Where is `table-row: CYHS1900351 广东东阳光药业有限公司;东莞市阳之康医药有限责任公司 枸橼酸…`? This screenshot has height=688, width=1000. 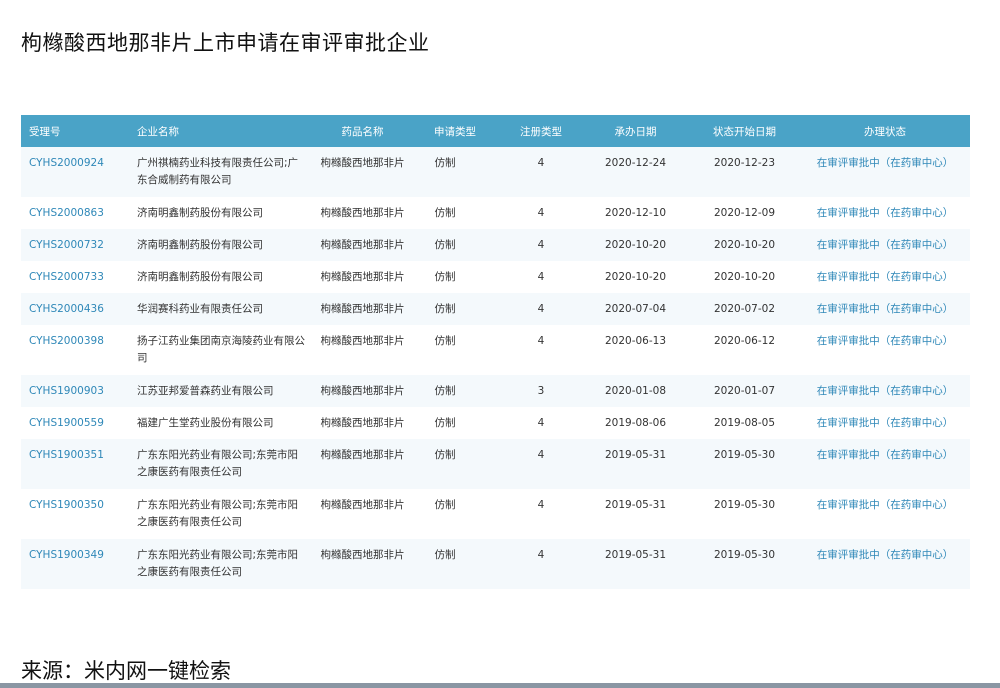
table-row: CYHS1900351 广东东阳光药业有限公司;东莞市阳之康医药有限责任公司 枸橼酸… is located at coordinates (495, 464).